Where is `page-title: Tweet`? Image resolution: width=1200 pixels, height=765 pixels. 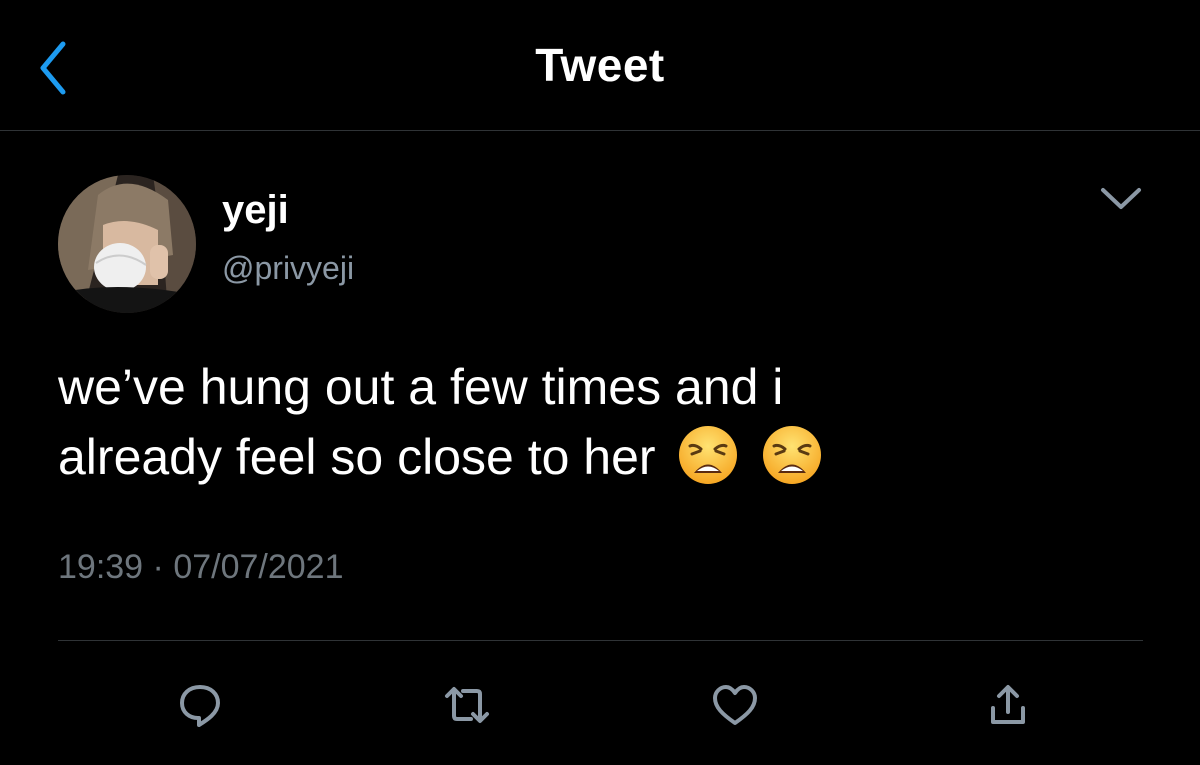
page-title: Tweet is located at coordinates (600, 65).